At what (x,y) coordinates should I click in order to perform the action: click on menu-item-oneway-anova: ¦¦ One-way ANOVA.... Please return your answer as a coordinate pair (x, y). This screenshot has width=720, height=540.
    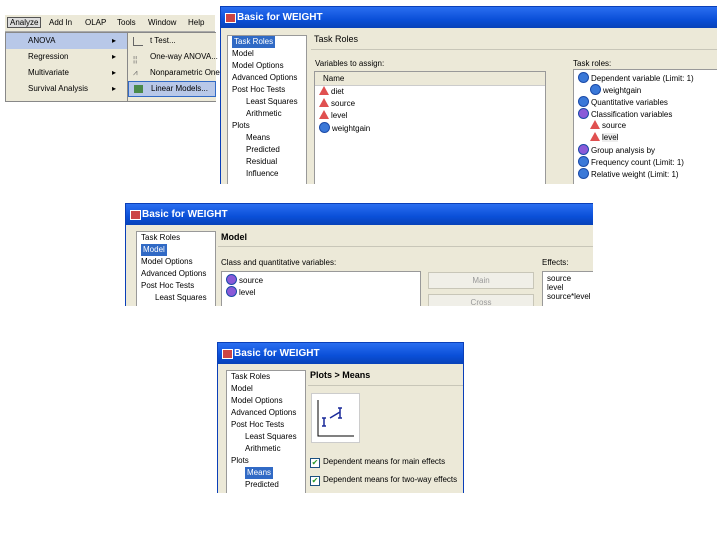
    Looking at the image, I should click on (173, 57).